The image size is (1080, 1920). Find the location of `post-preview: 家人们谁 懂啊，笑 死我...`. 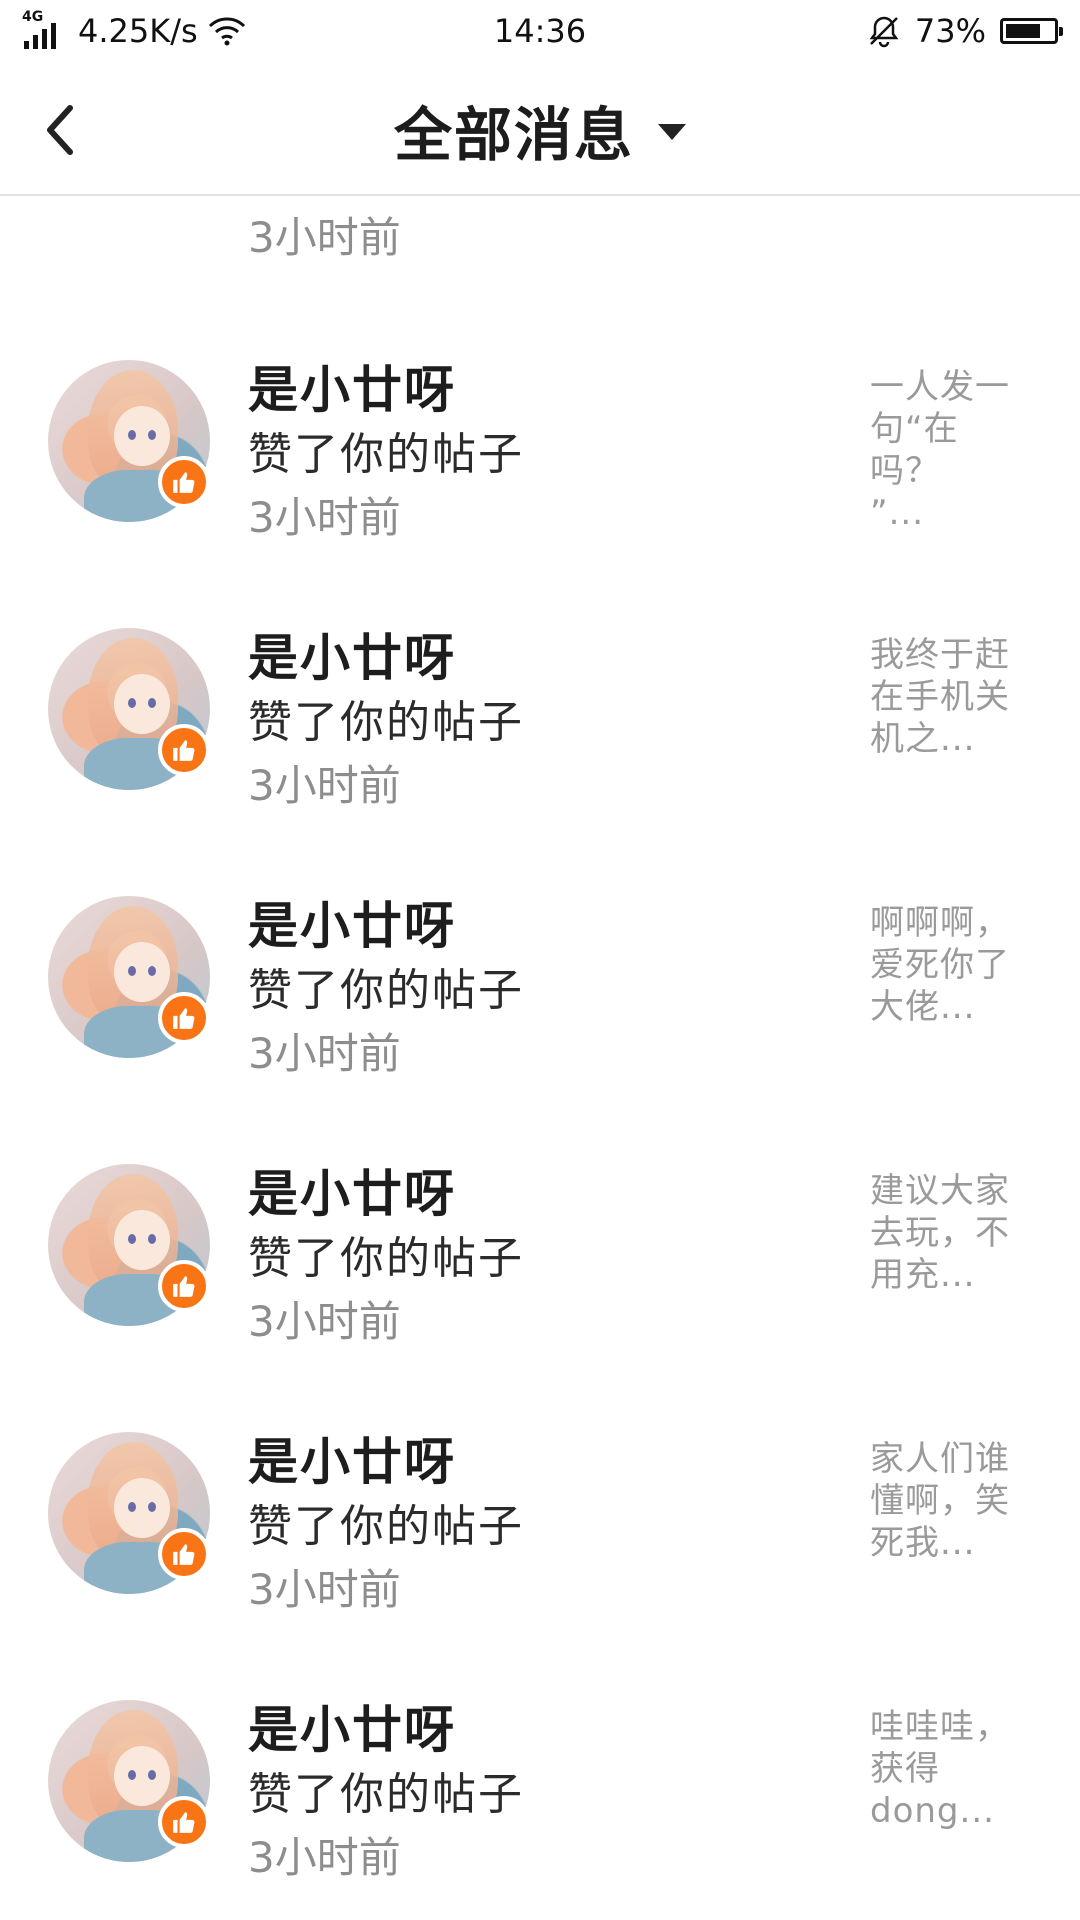

post-preview: 家人们谁 懂啊，笑 死我... is located at coordinates (945, 1501).